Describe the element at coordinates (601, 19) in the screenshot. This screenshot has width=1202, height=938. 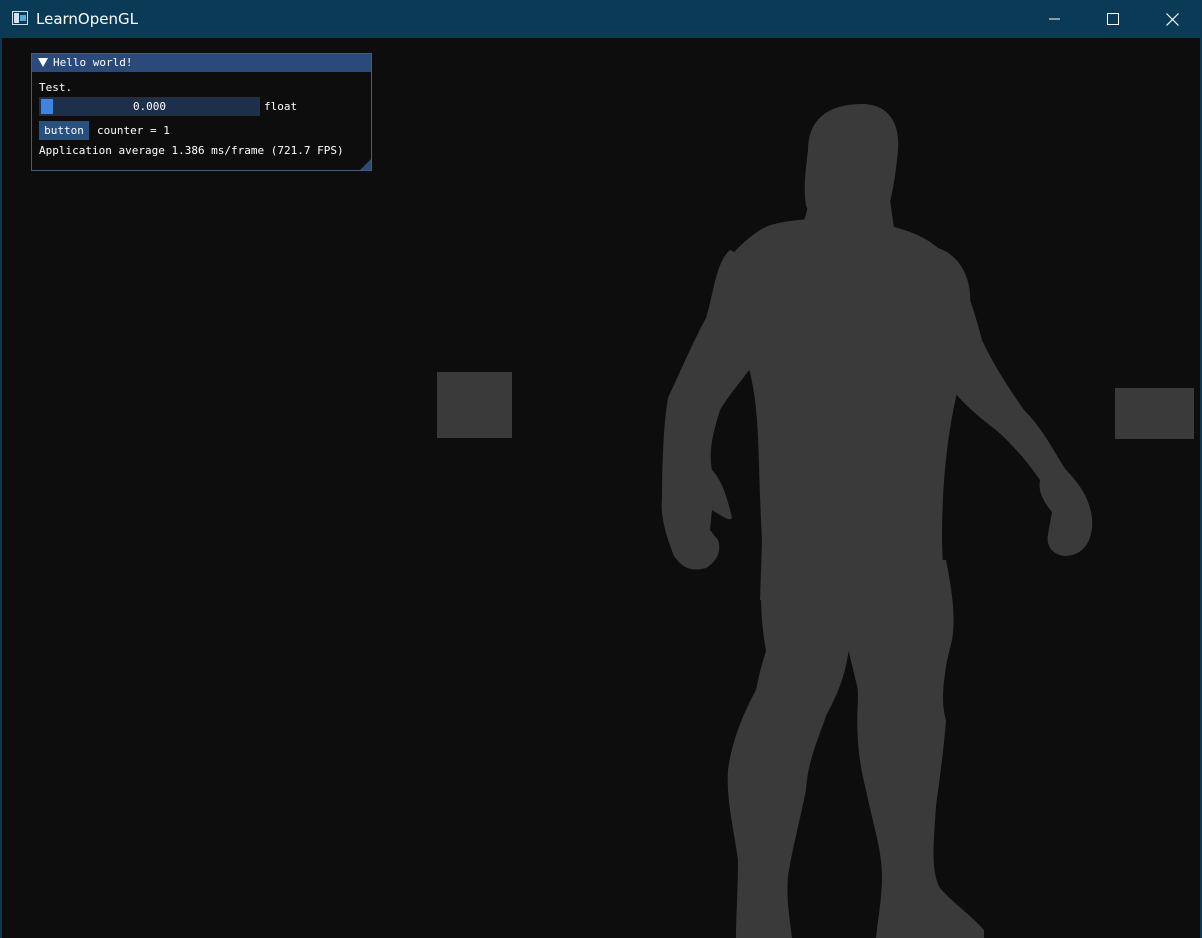
I see `window-titlebar: LearnOpenGL` at that location.